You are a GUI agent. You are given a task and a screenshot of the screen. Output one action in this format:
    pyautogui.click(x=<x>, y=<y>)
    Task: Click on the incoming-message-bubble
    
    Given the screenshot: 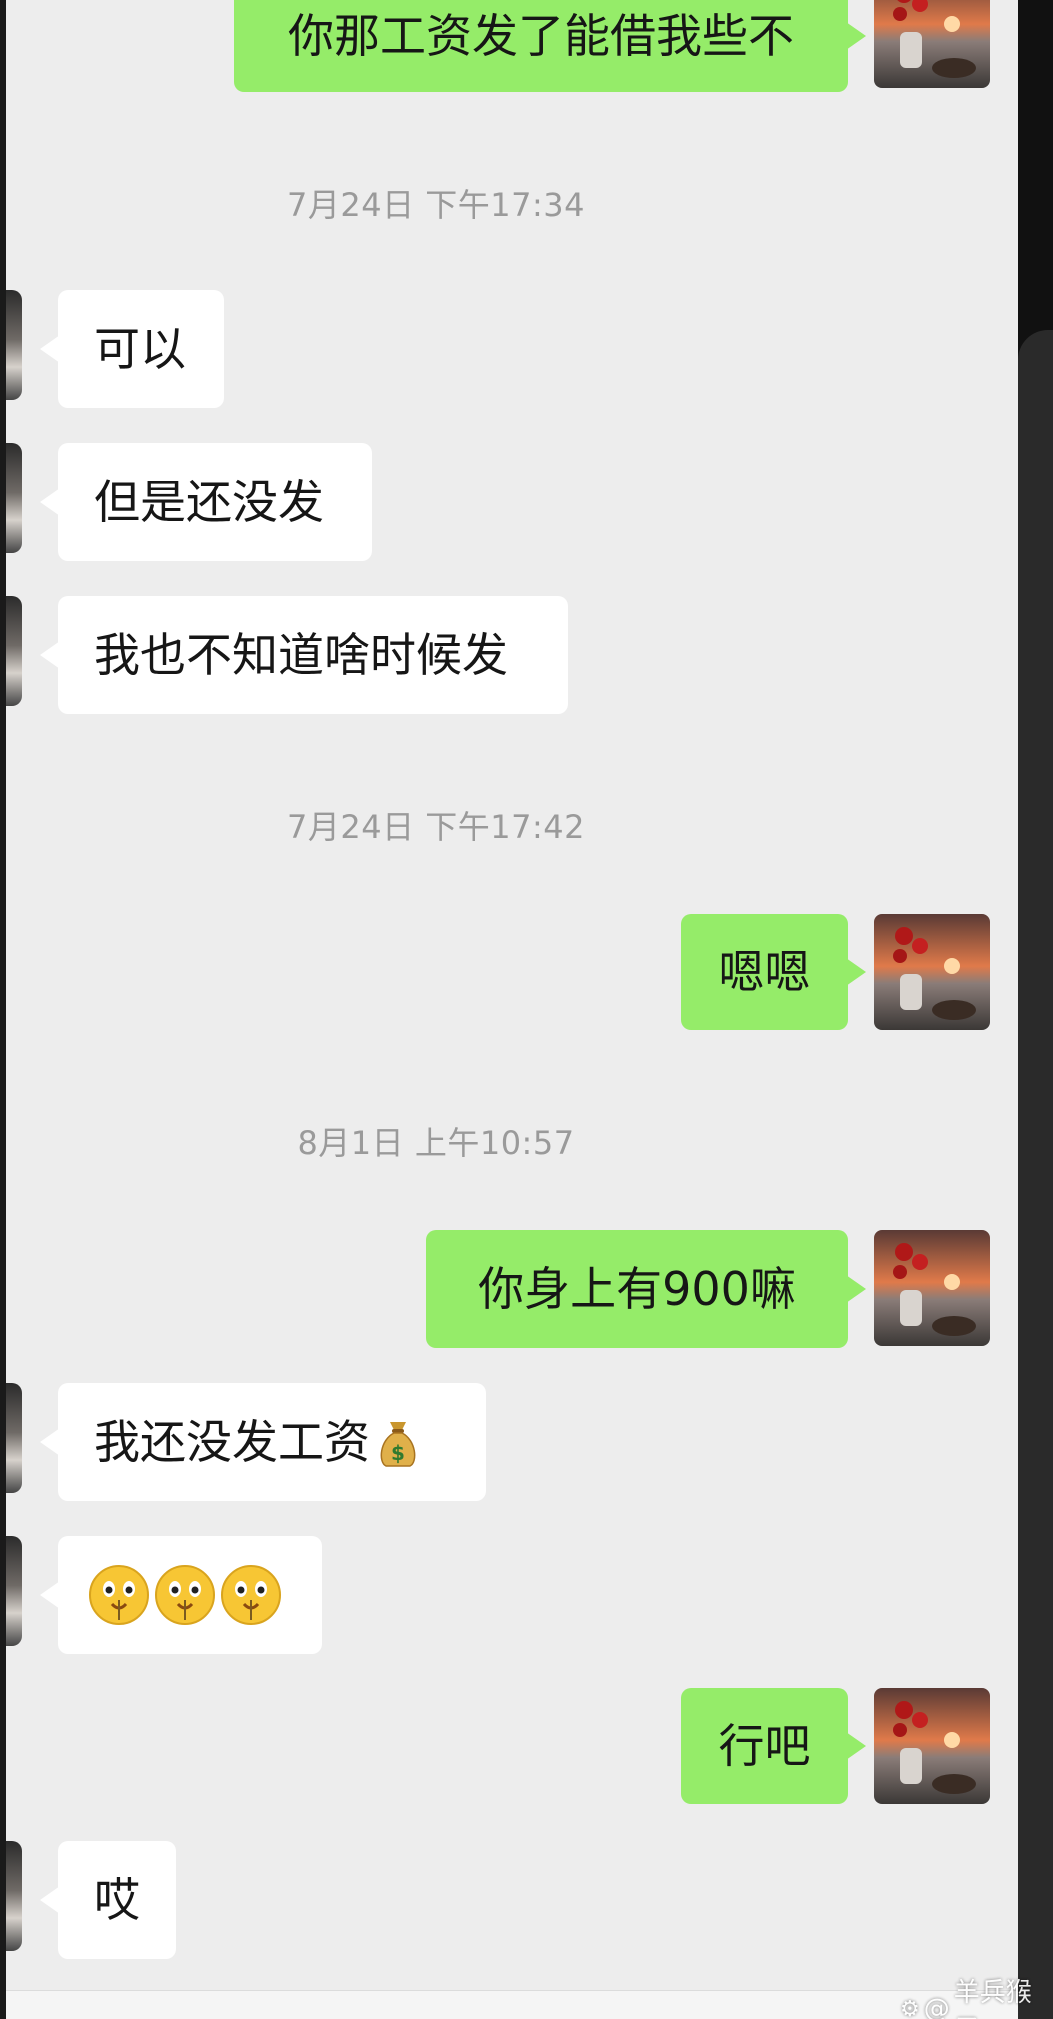 What is the action you would take?
    pyautogui.click(x=181, y=1595)
    